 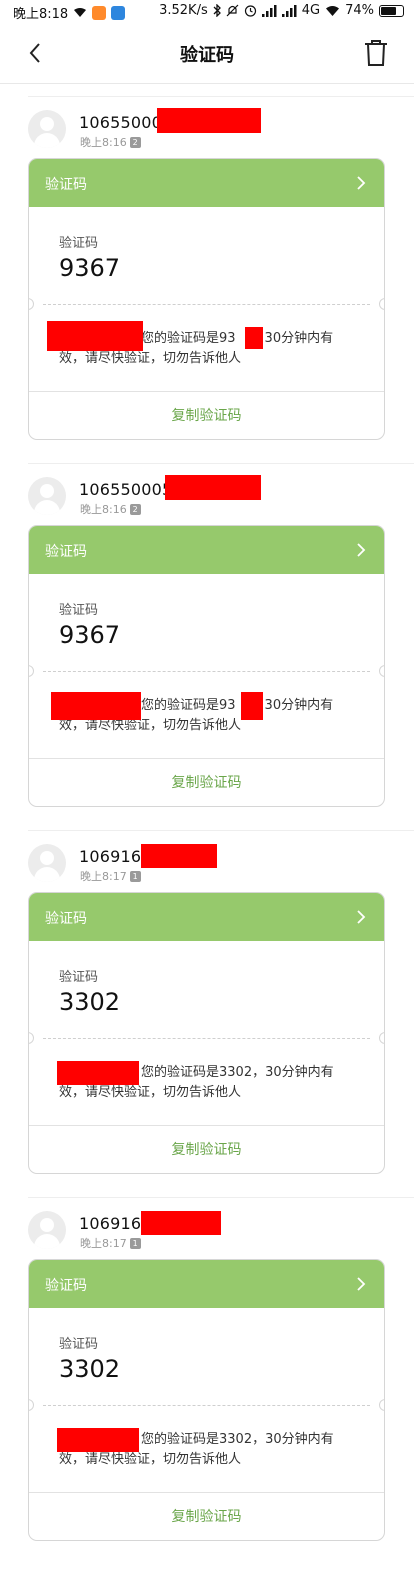 What do you see at coordinates (207, 55) in the screenshot?
I see `page-title: 验证码` at bounding box center [207, 55].